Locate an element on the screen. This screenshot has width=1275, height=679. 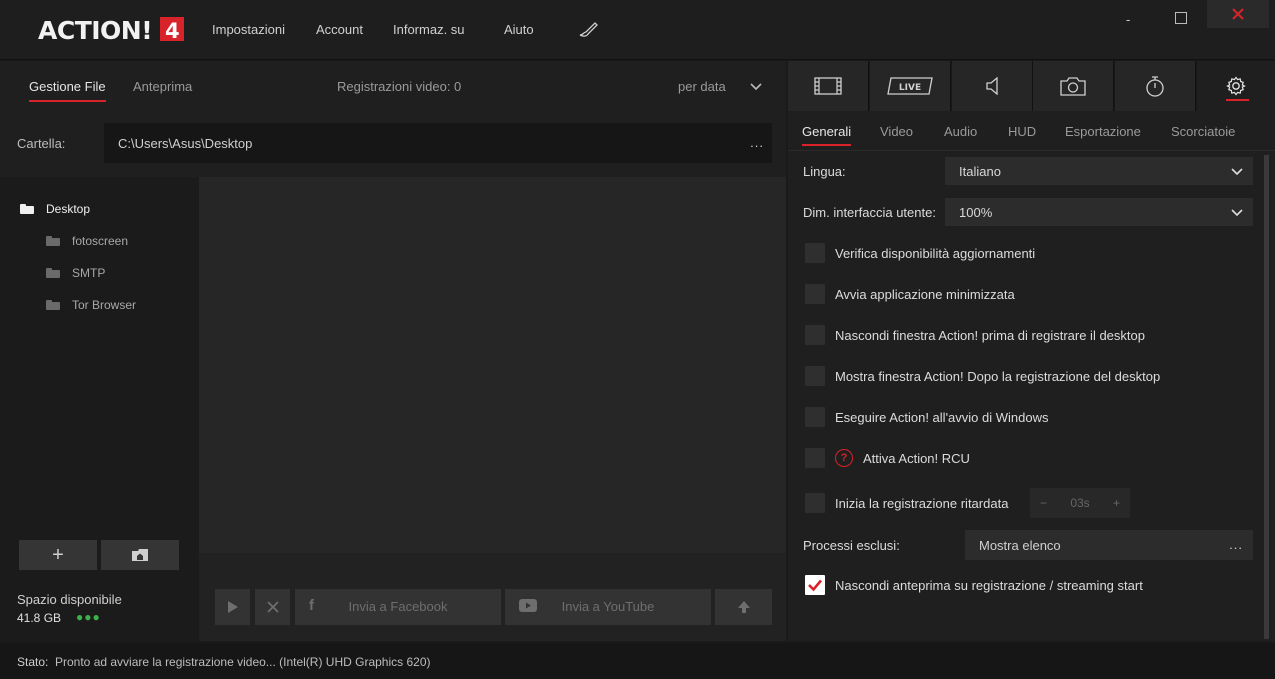
tree-item-desktop: Desktop is located at coordinates (55, 209).